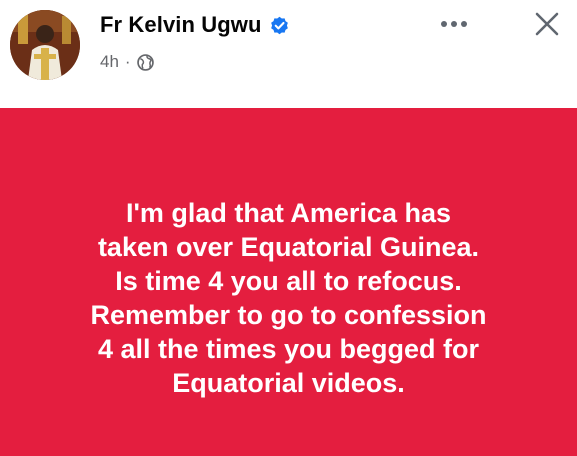 Image resolution: width=577 pixels, height=456 pixels. I want to click on post-text-line: Is time 4 you all to refocus., so click(288, 281).